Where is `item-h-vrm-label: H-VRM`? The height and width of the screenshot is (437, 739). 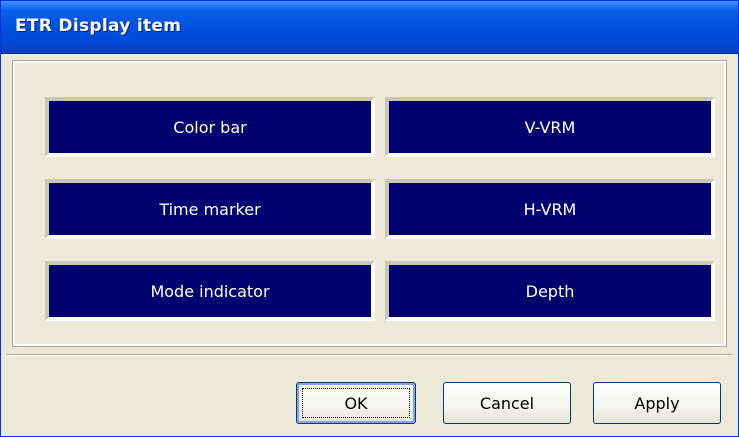 item-h-vrm-label: H-VRM is located at coordinates (550, 209).